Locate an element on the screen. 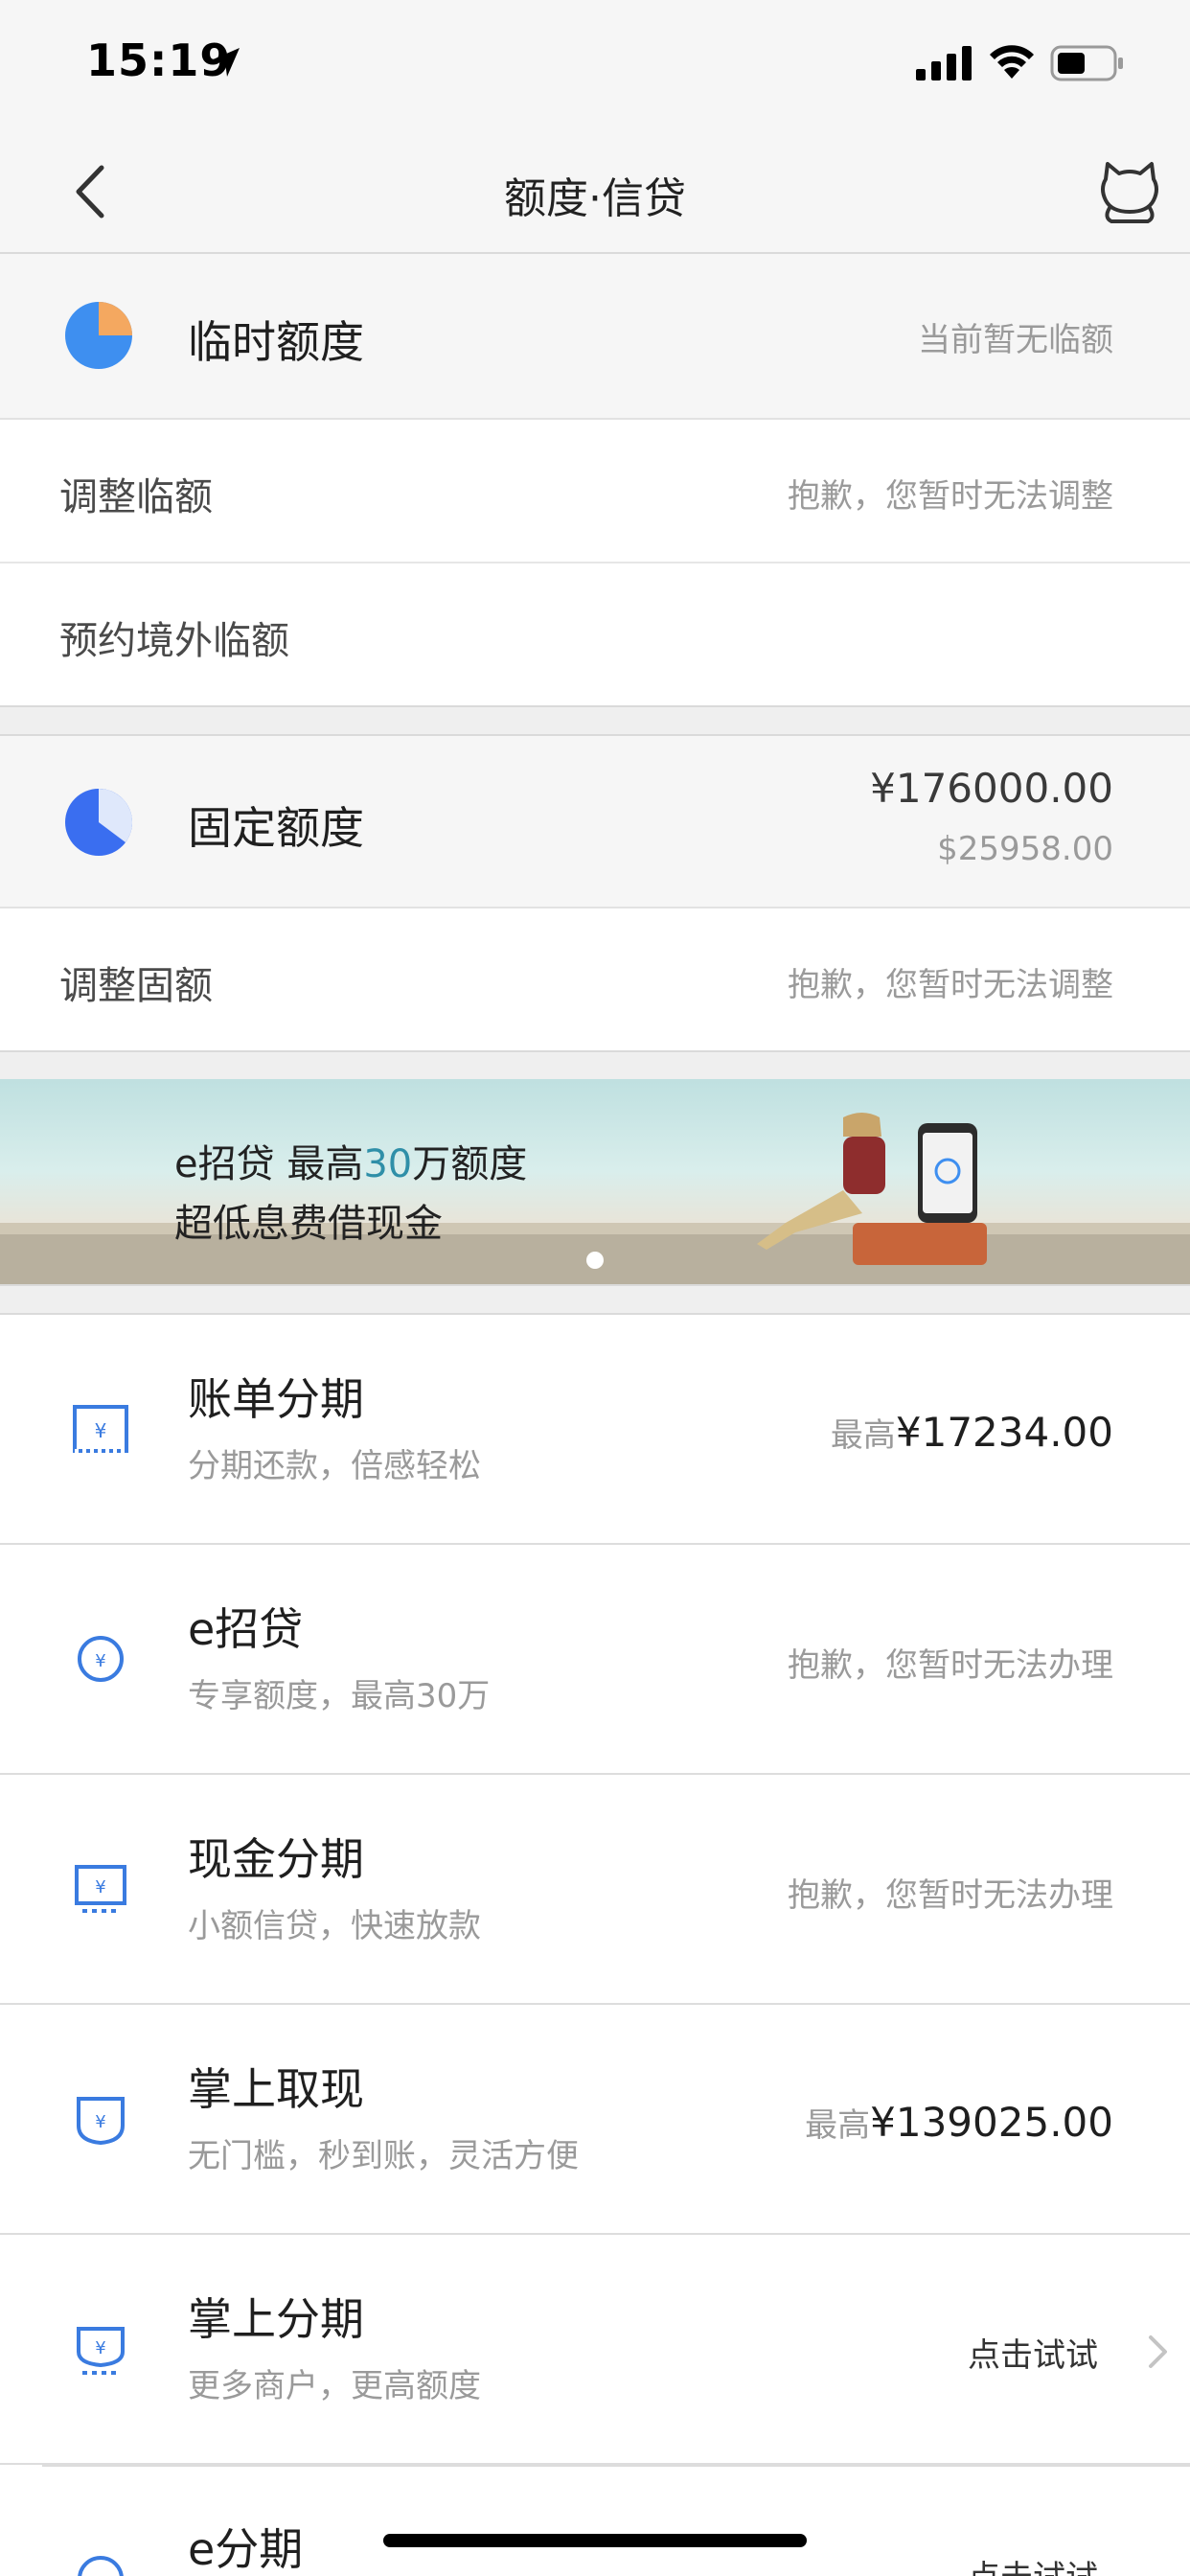 Image resolution: width=1190 pixels, height=2576 pixels. product-row-e-installment: e分期 点击试试 is located at coordinates (595, 2520).